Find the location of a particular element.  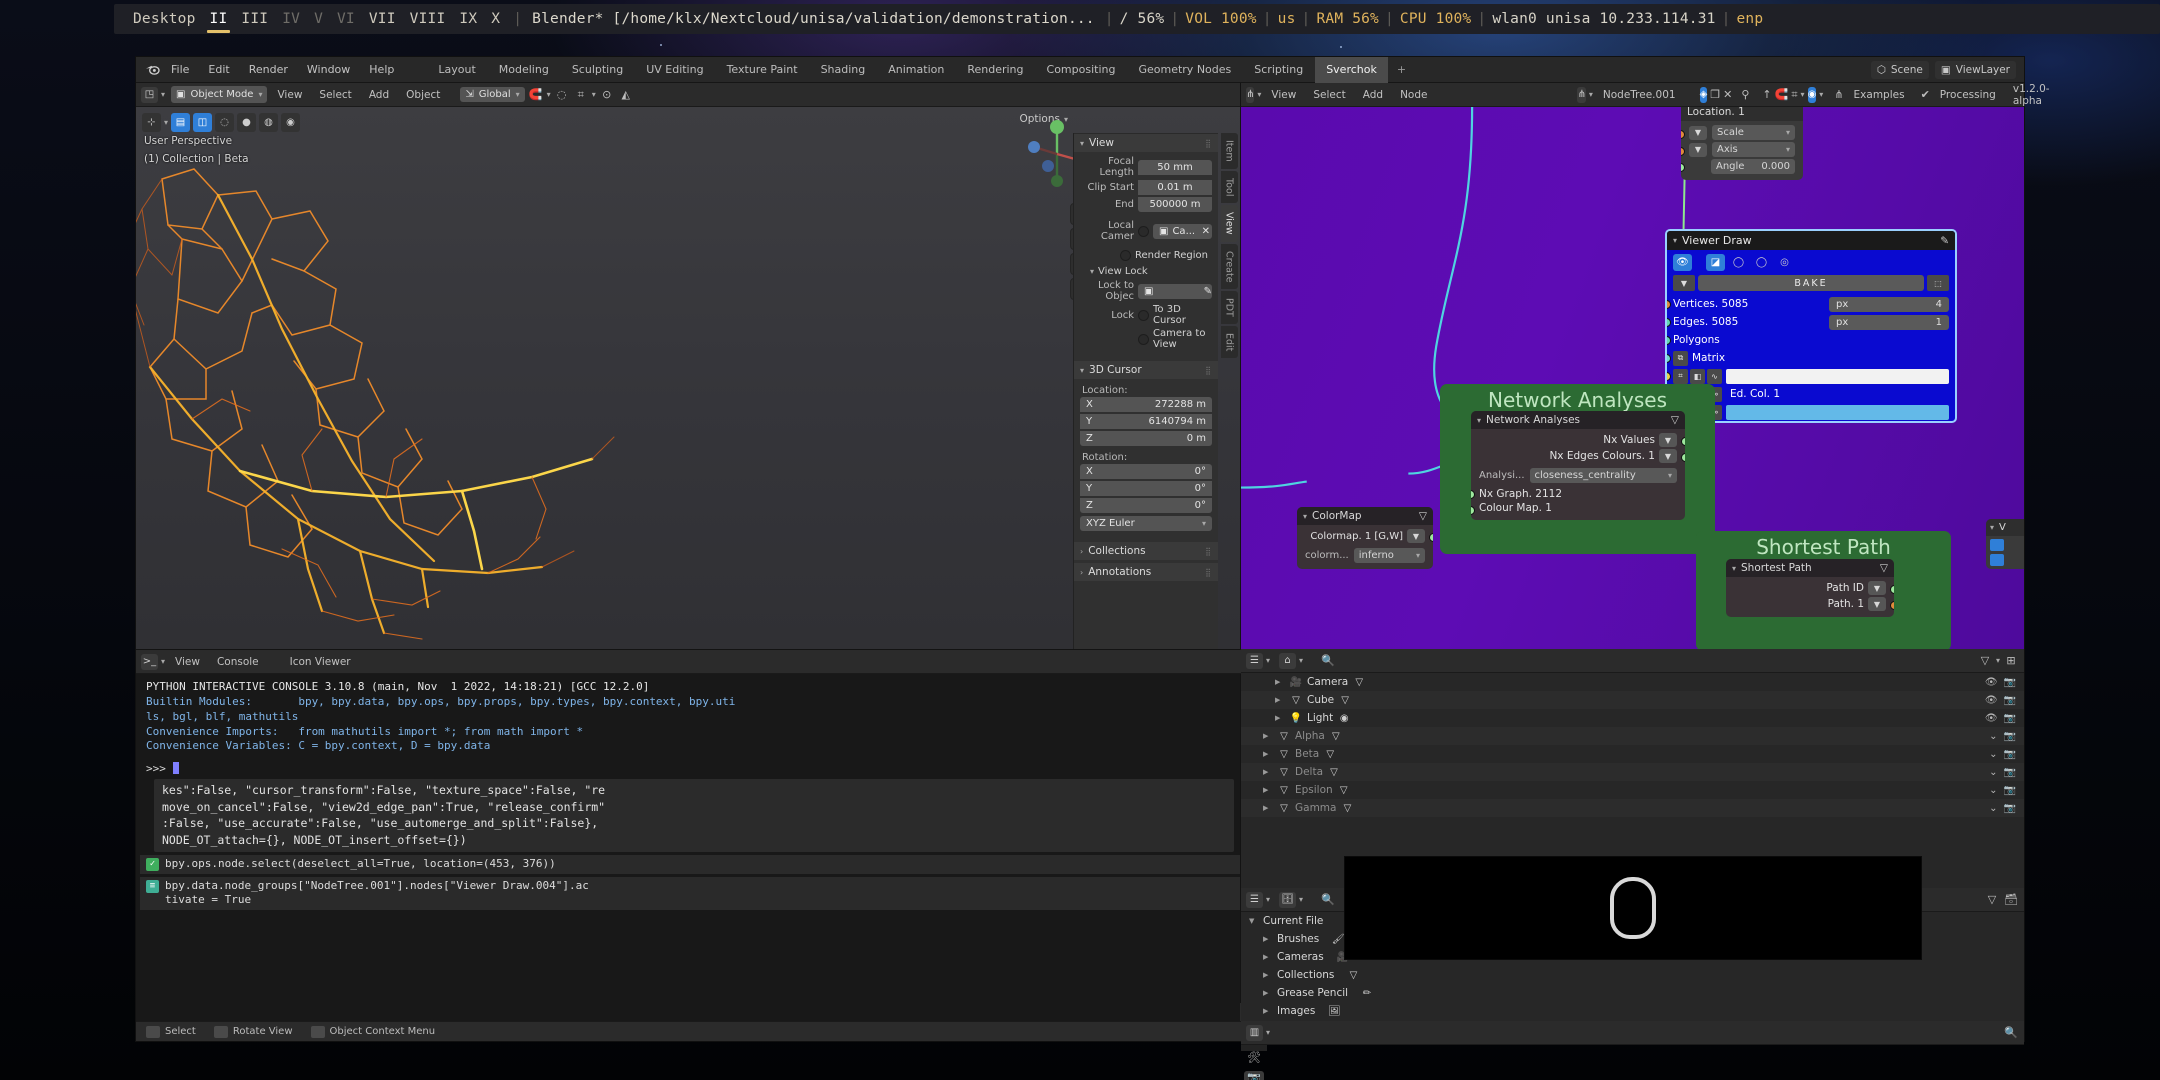

proportional-falloff-icon: ⌗ is located at coordinates (581, 95).